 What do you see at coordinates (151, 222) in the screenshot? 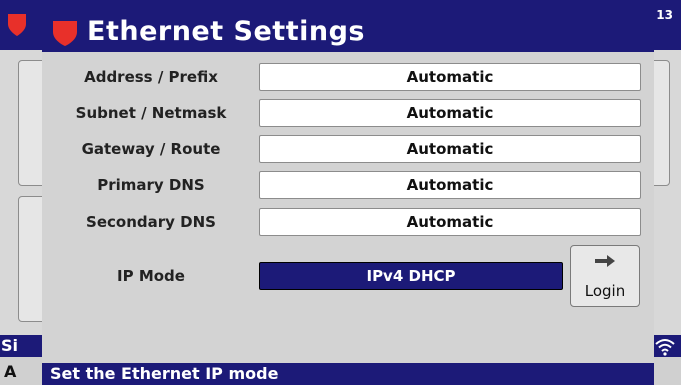
I see `secondary-dns-label: Secondary DNS` at bounding box center [151, 222].